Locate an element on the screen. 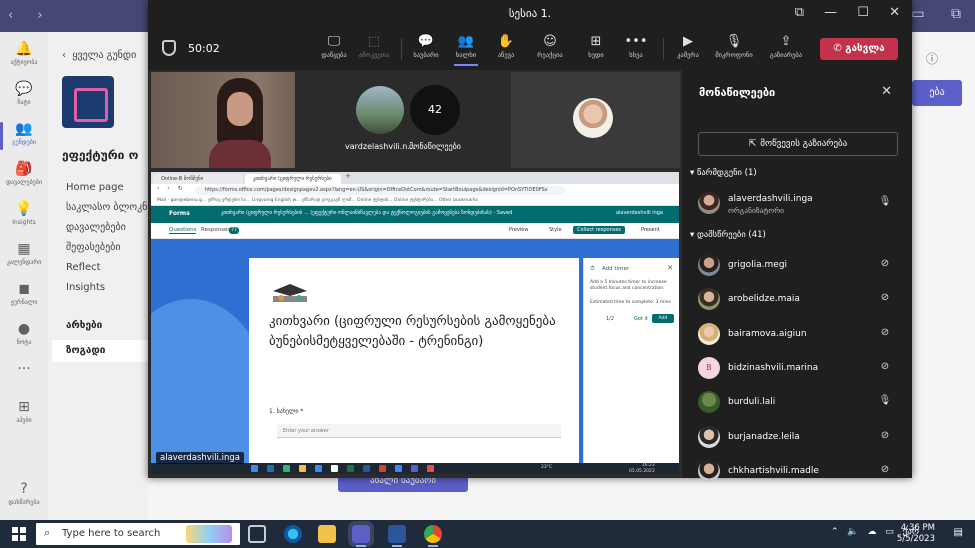 This screenshot has height=548, width=975. rail-apps: ⊞ აპები is located at coordinates (24, 414).